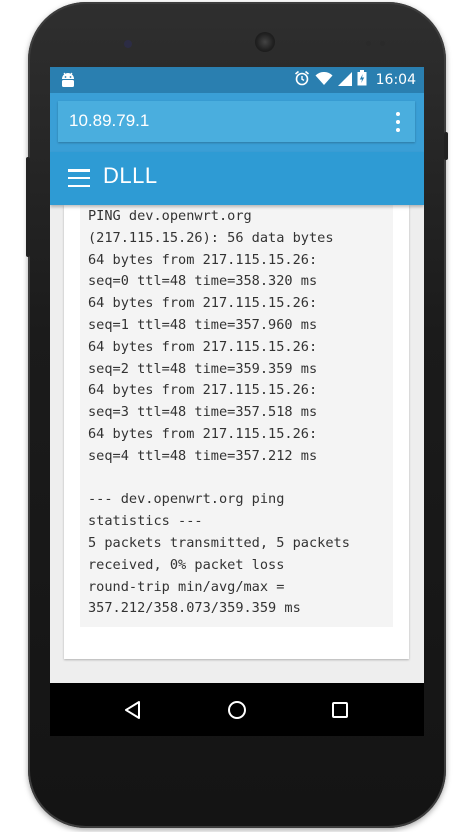 This screenshot has height=832, width=474. What do you see at coordinates (355, 80) in the screenshot?
I see `status-icons: 16:04` at bounding box center [355, 80].